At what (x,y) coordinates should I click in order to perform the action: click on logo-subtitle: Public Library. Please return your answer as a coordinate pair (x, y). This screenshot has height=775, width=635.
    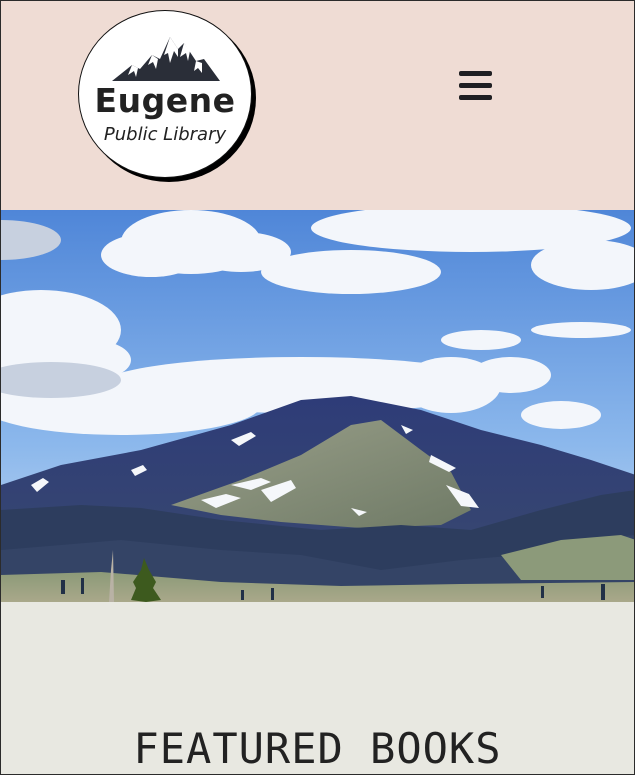
    Looking at the image, I should click on (165, 134).